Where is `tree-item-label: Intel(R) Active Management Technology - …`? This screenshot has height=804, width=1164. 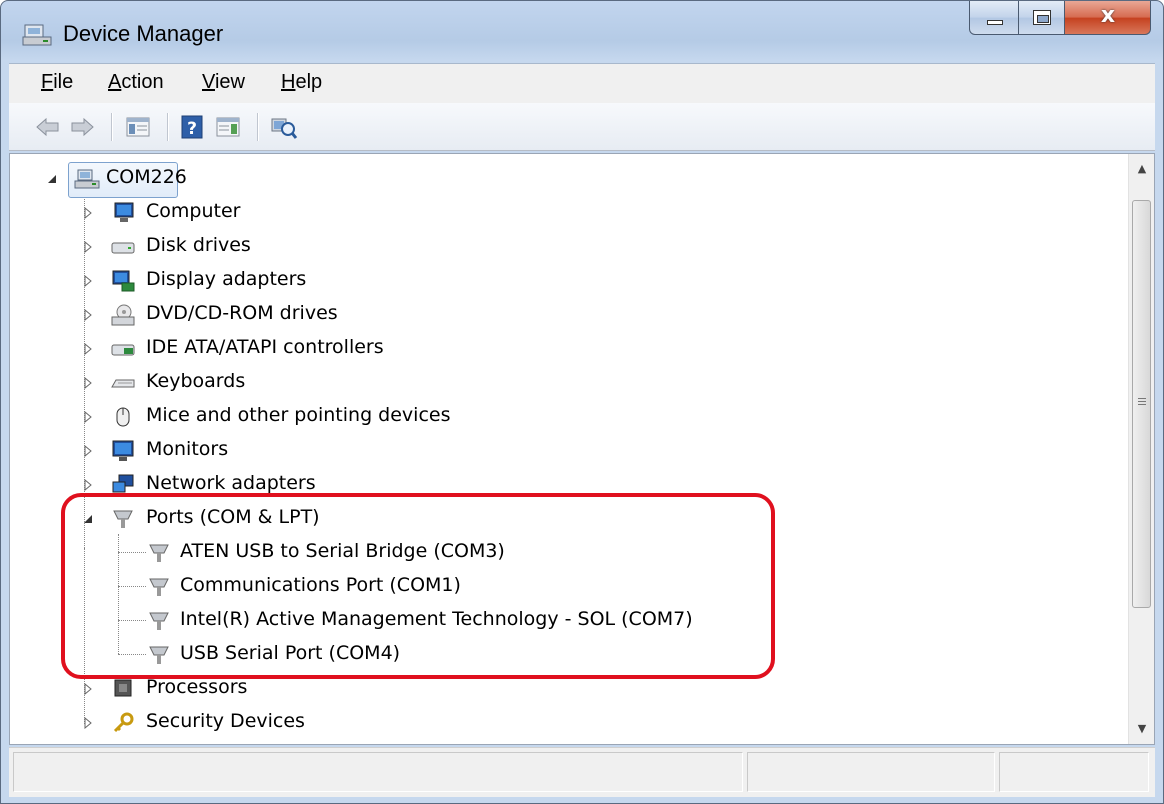 tree-item-label: Intel(R) Active Management Technology - … is located at coordinates (436, 619).